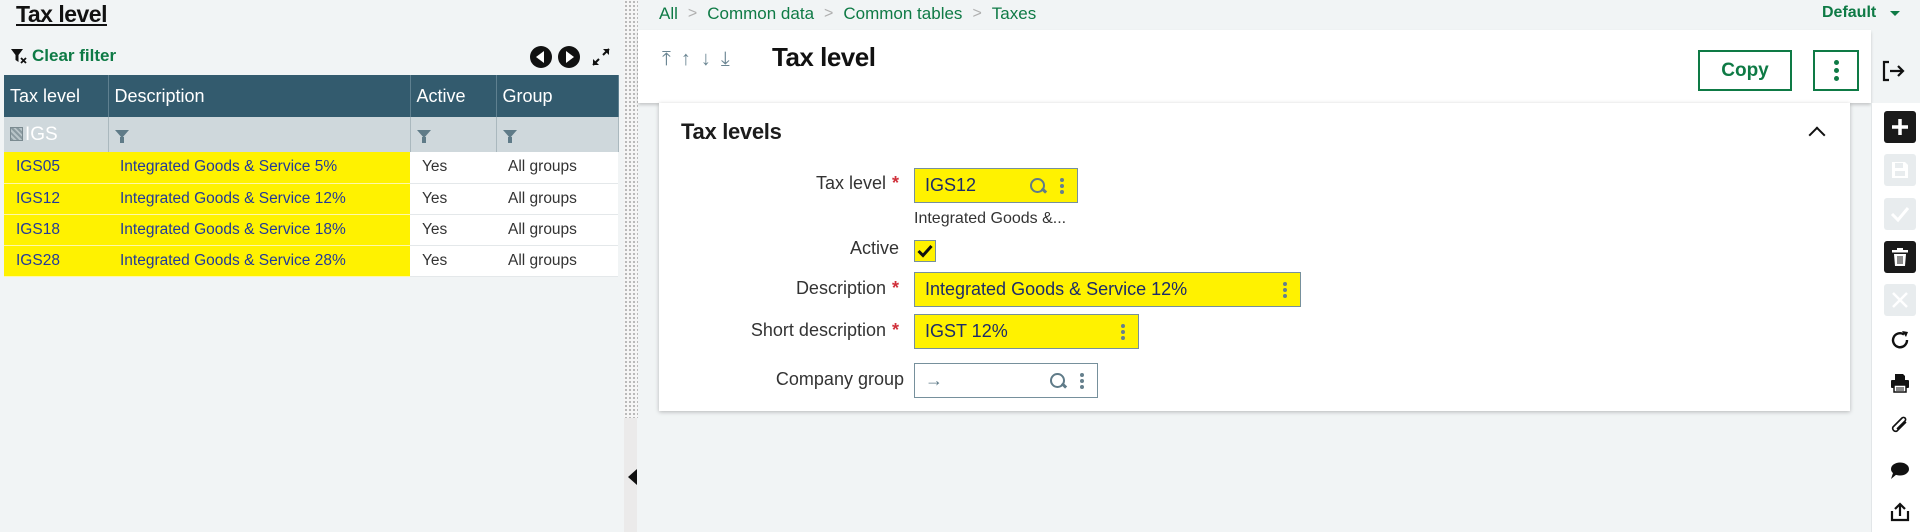  What do you see at coordinates (857, 183) in the screenshot?
I see `tax-level-label: Tax level *` at bounding box center [857, 183].